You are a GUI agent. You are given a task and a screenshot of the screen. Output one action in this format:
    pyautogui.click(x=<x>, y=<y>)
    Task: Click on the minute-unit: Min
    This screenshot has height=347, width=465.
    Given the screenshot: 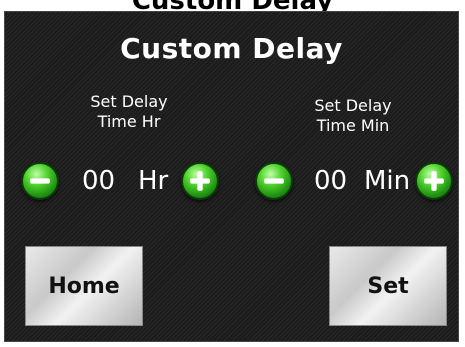 What is the action you would take?
    pyautogui.click(x=387, y=181)
    